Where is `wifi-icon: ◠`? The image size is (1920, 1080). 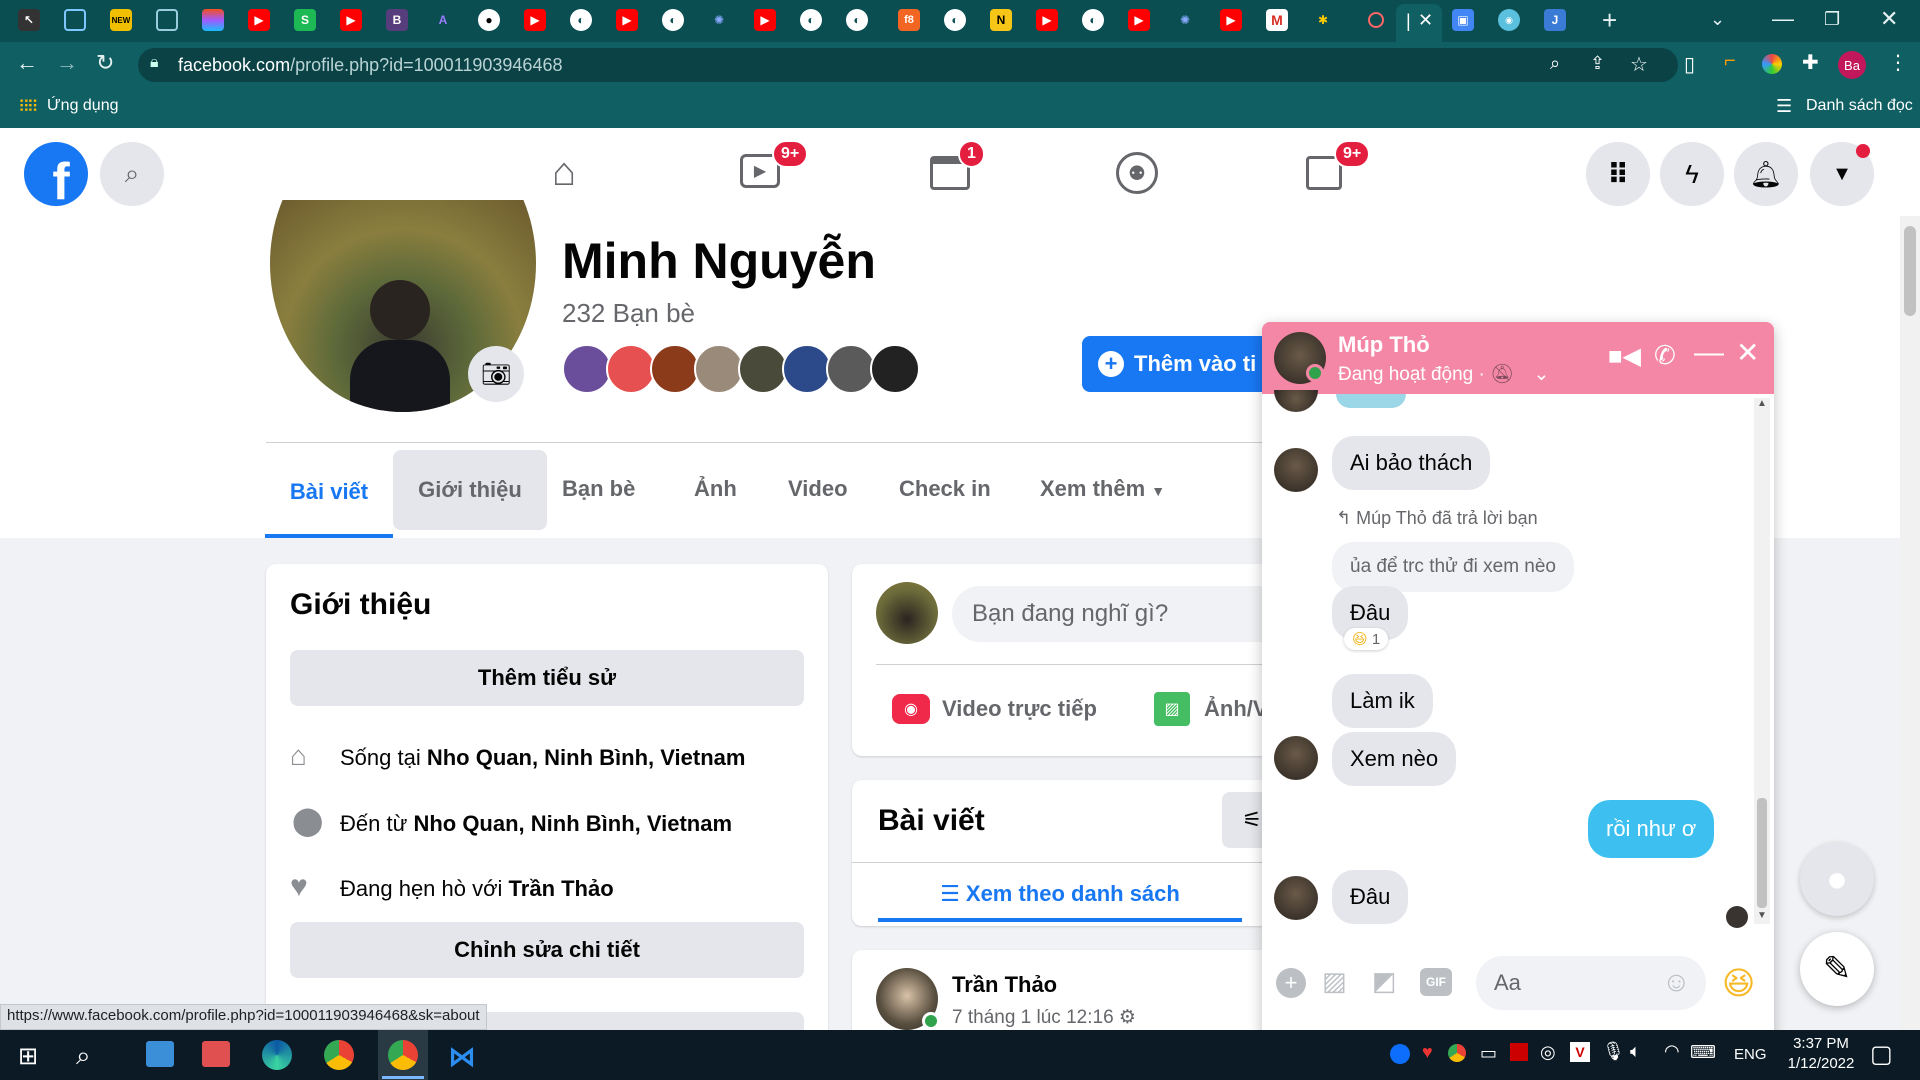 wifi-icon: ◠ is located at coordinates (1672, 1051).